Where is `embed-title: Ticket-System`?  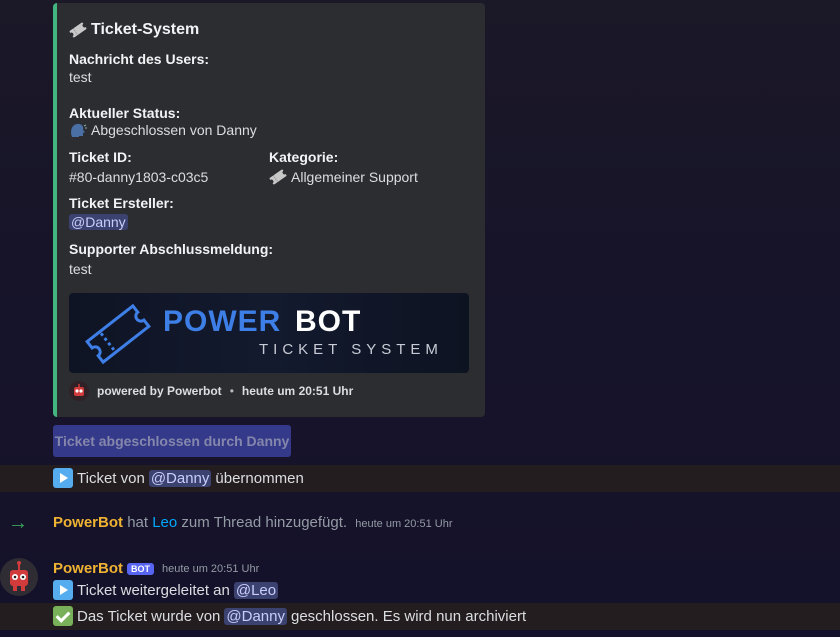 embed-title: Ticket-System is located at coordinates (134, 30).